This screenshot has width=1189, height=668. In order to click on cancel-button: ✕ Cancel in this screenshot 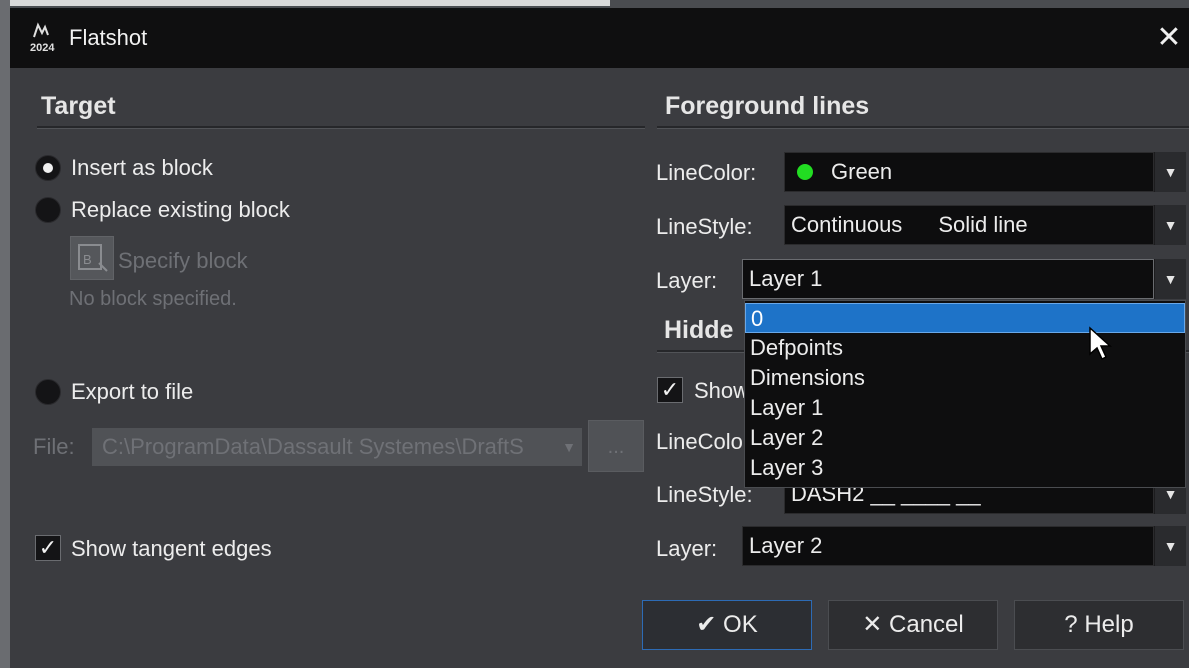, I will do `click(913, 625)`.